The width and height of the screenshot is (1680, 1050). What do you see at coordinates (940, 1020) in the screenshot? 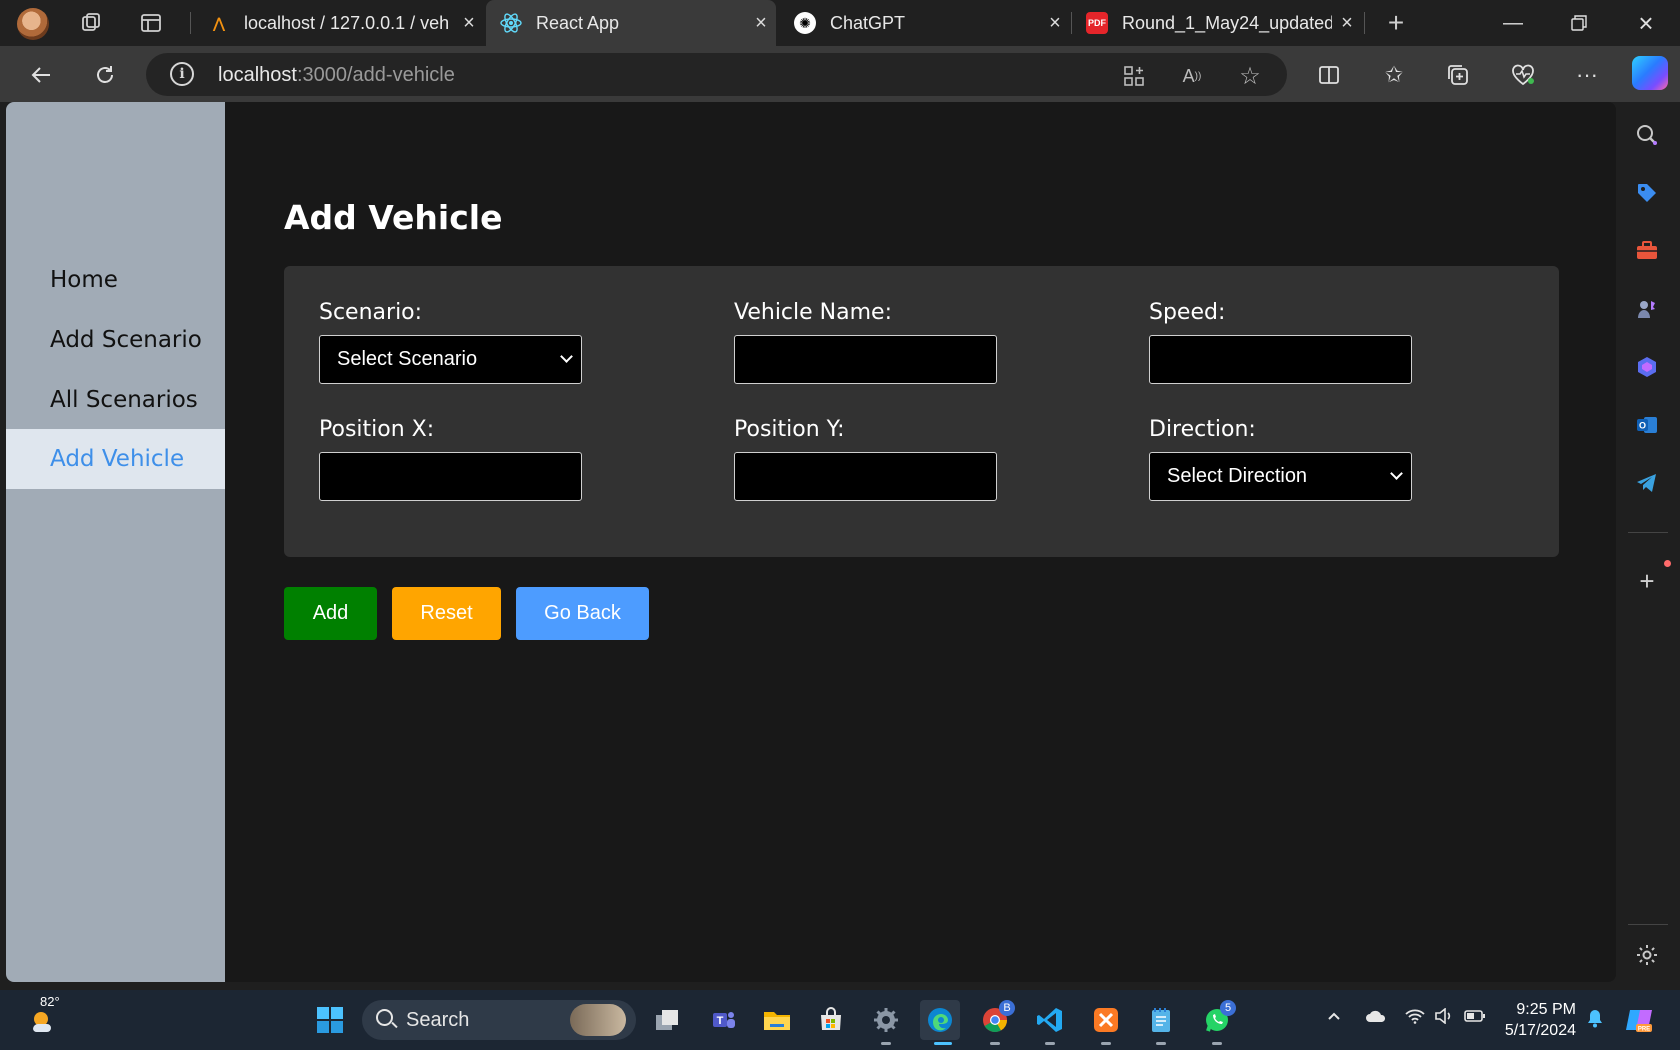
I see `edge-browser-icon` at bounding box center [940, 1020].